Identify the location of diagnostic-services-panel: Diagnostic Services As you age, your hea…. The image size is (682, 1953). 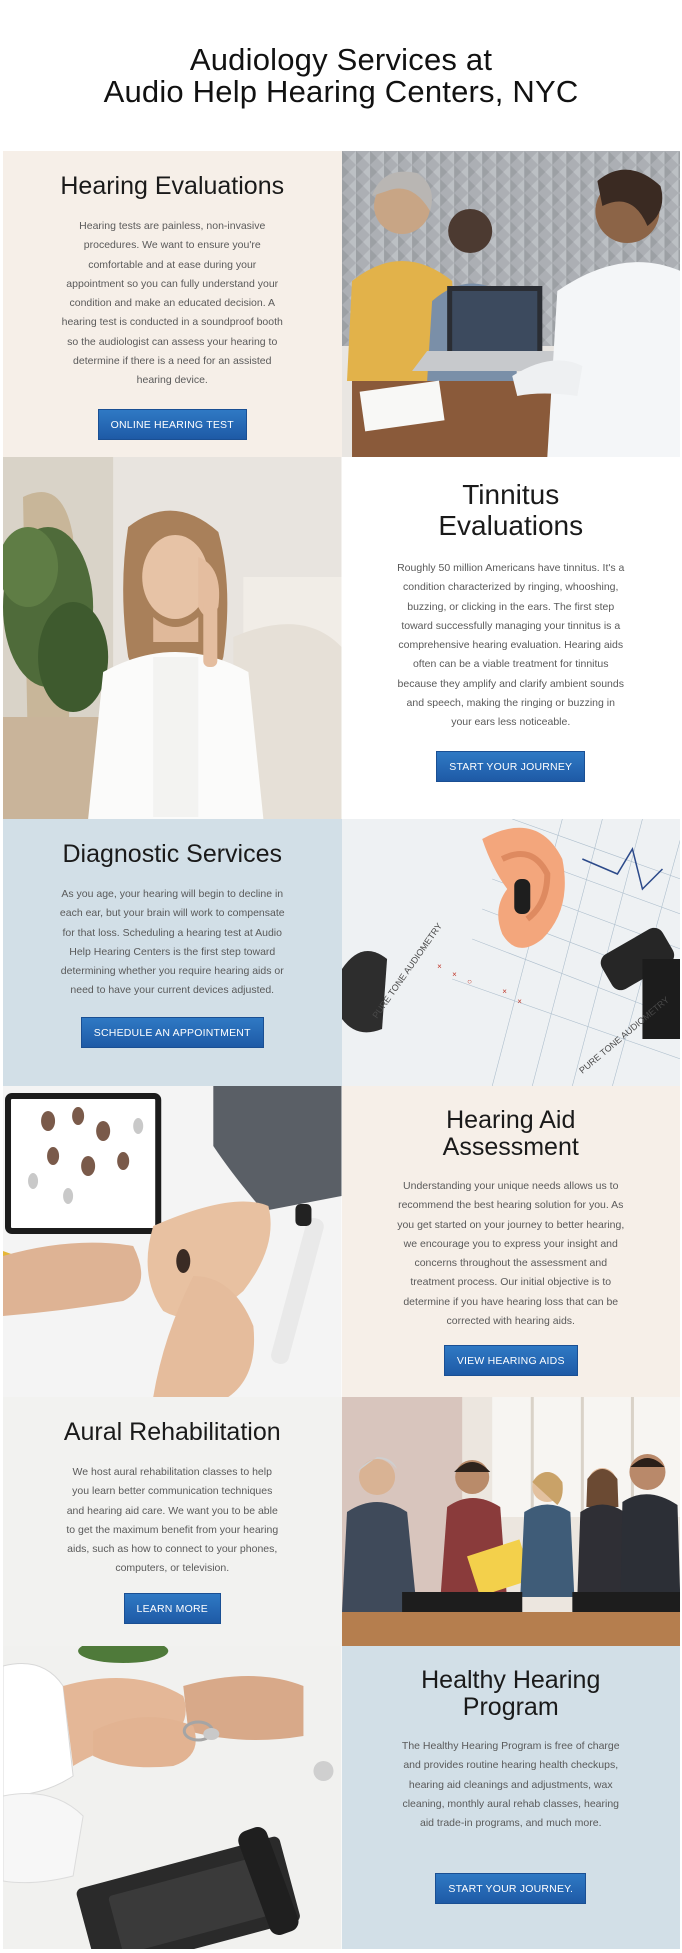
(172, 952).